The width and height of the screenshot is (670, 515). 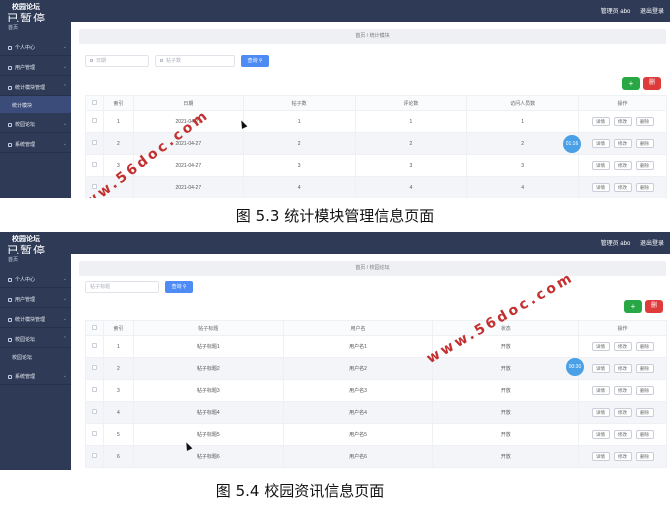 What do you see at coordinates (622, 328) in the screenshot?
I see `column-header: 操作` at bounding box center [622, 328].